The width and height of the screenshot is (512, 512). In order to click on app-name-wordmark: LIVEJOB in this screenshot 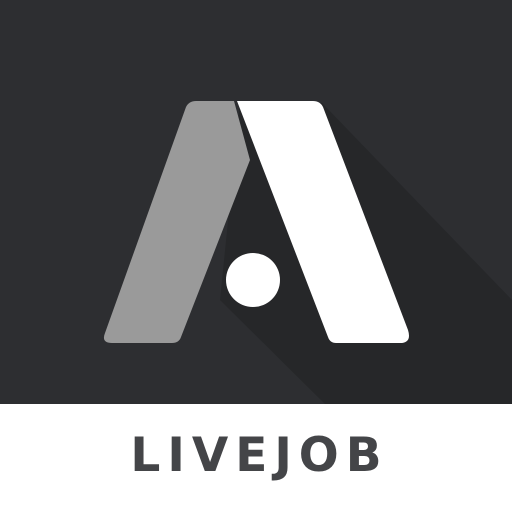, I will do `click(259, 455)`.